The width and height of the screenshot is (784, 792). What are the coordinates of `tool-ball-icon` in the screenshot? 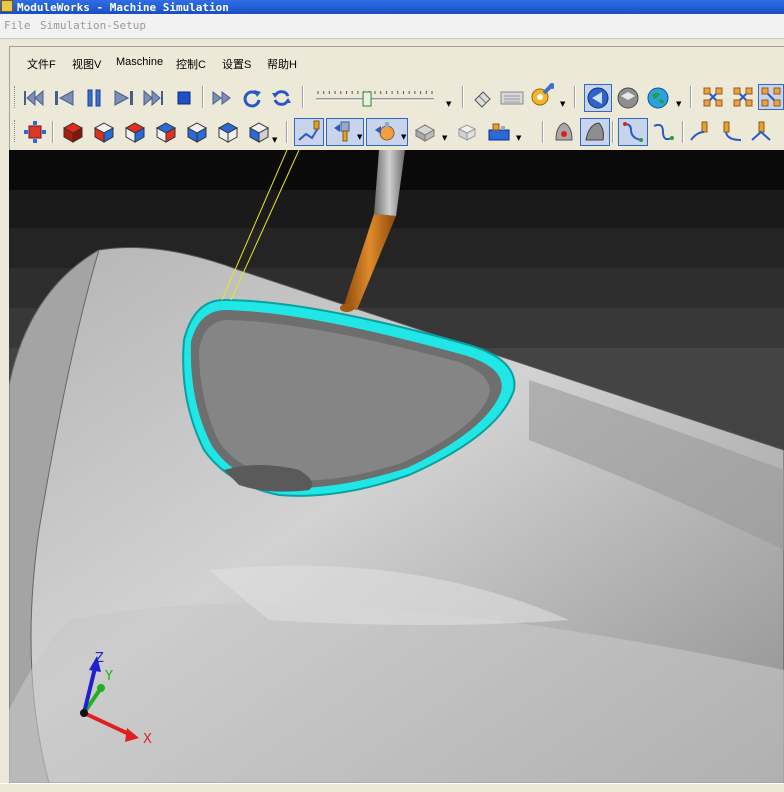 It's located at (385, 131).